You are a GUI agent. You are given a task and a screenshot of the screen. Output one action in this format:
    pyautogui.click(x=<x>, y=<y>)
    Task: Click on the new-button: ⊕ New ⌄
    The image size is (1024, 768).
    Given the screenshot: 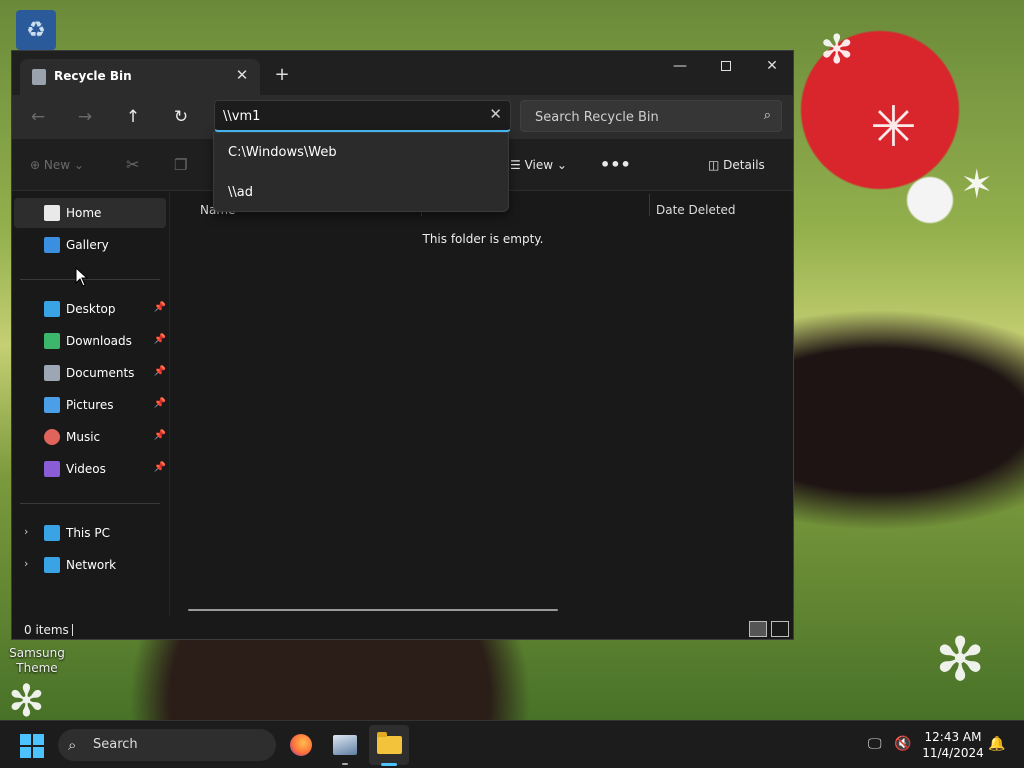 What is the action you would take?
    pyautogui.click(x=57, y=165)
    